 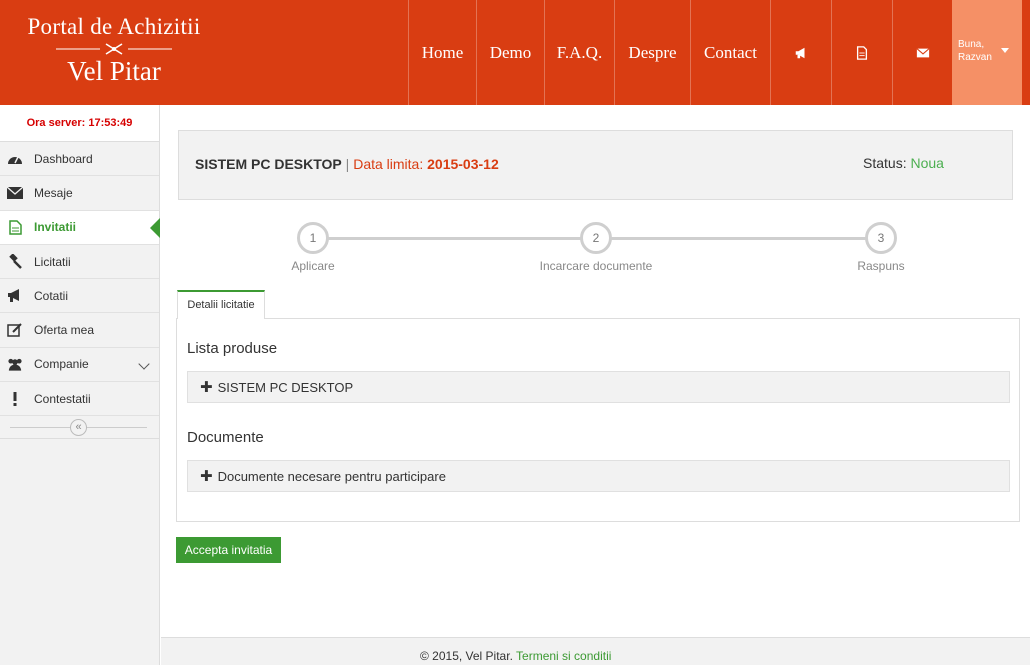 What do you see at coordinates (510, 52) in the screenshot?
I see `nav-demo: Demo` at bounding box center [510, 52].